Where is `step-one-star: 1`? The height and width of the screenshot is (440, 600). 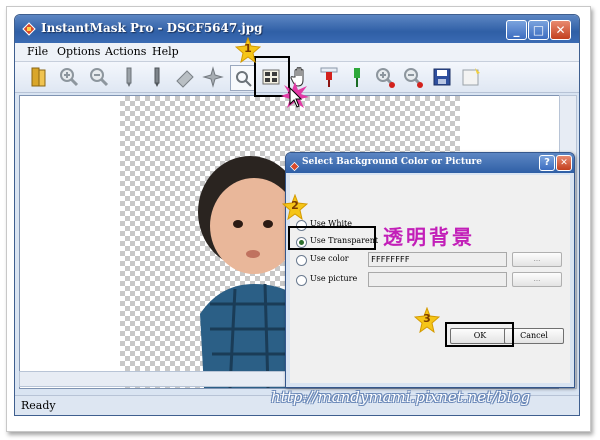 step-one-star: 1 is located at coordinates (248, 50).